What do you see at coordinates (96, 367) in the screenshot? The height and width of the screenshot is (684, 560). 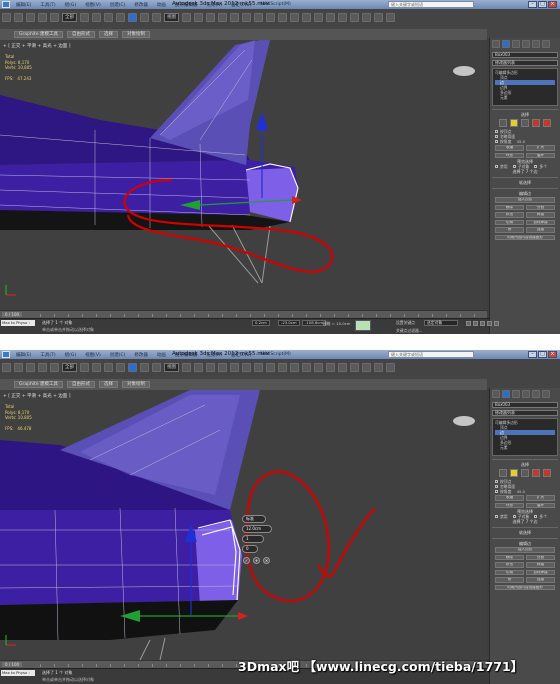 I see `select-by-name-icon` at bounding box center [96, 367].